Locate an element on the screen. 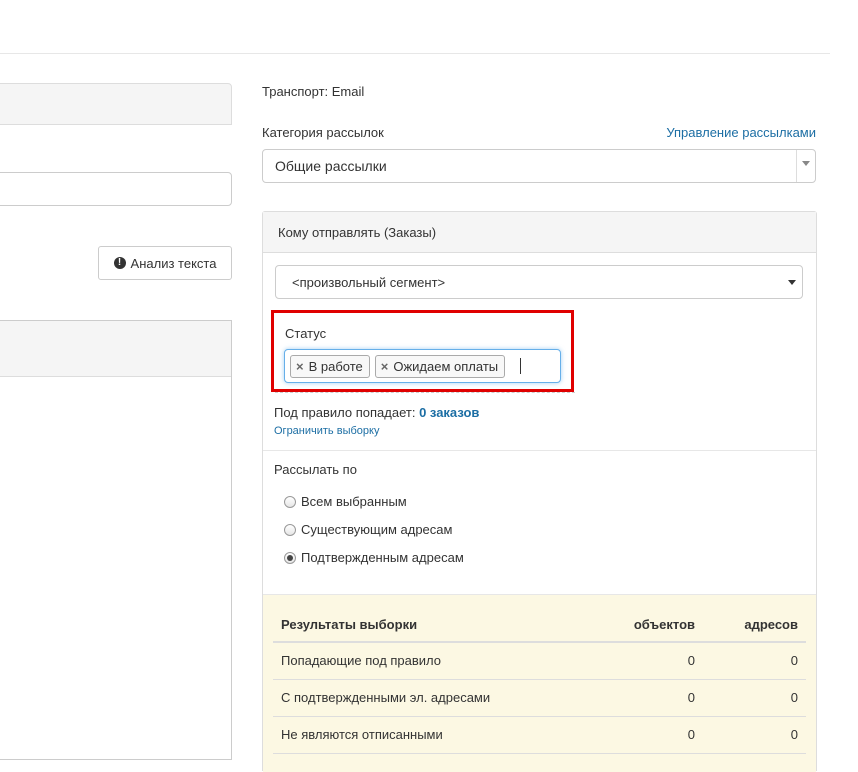  top-divider is located at coordinates (415, 53).